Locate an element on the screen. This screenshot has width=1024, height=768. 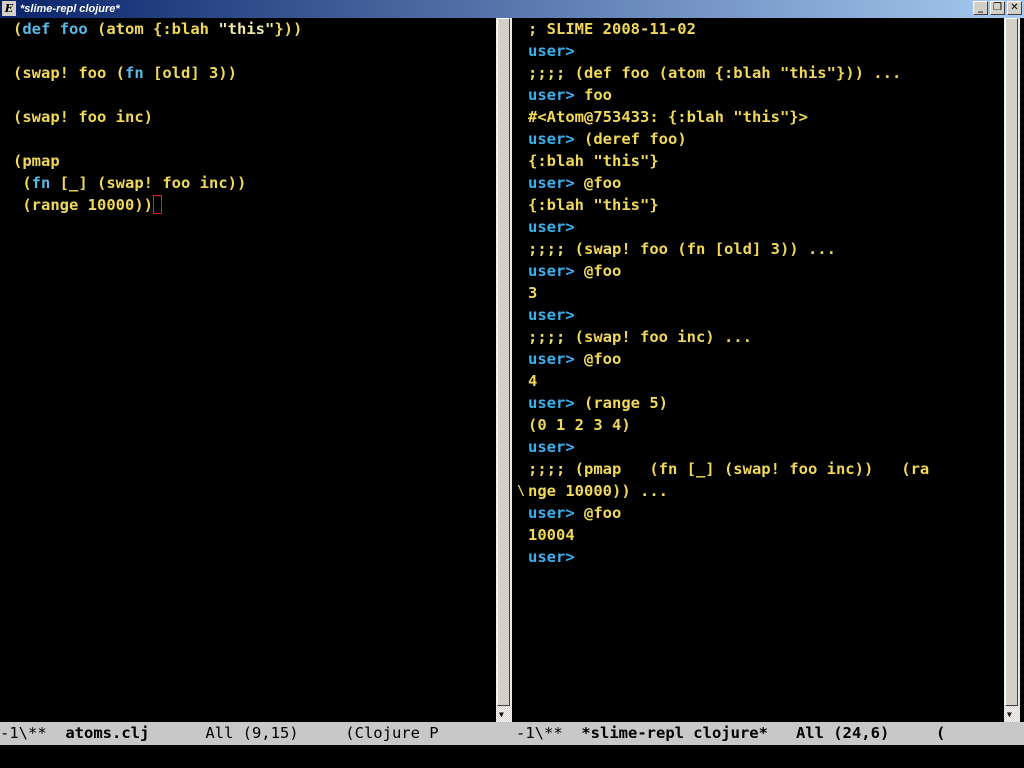
restore-button: ❐ is located at coordinates (997, 8).